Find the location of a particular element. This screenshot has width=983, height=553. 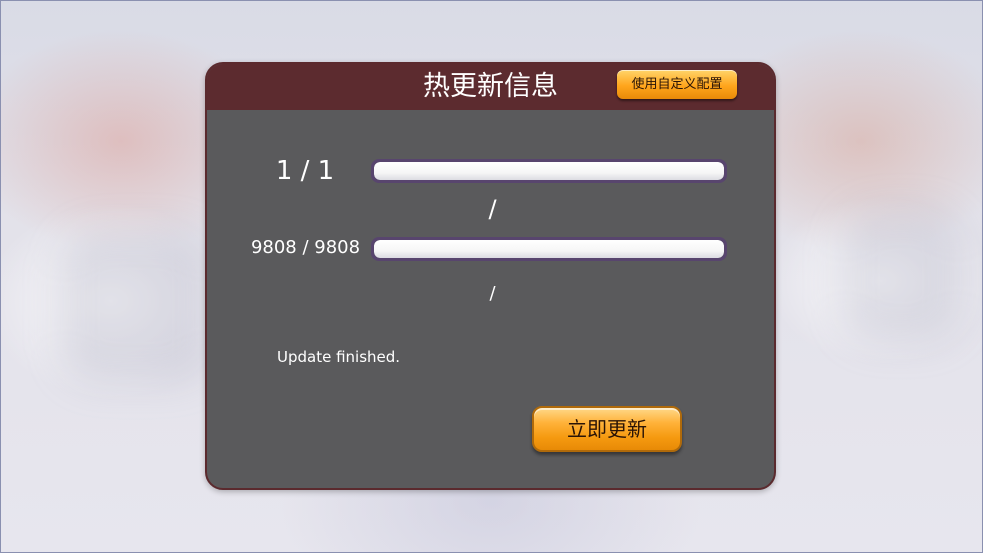

file-count-label: 1 / 1 is located at coordinates (305, 171).